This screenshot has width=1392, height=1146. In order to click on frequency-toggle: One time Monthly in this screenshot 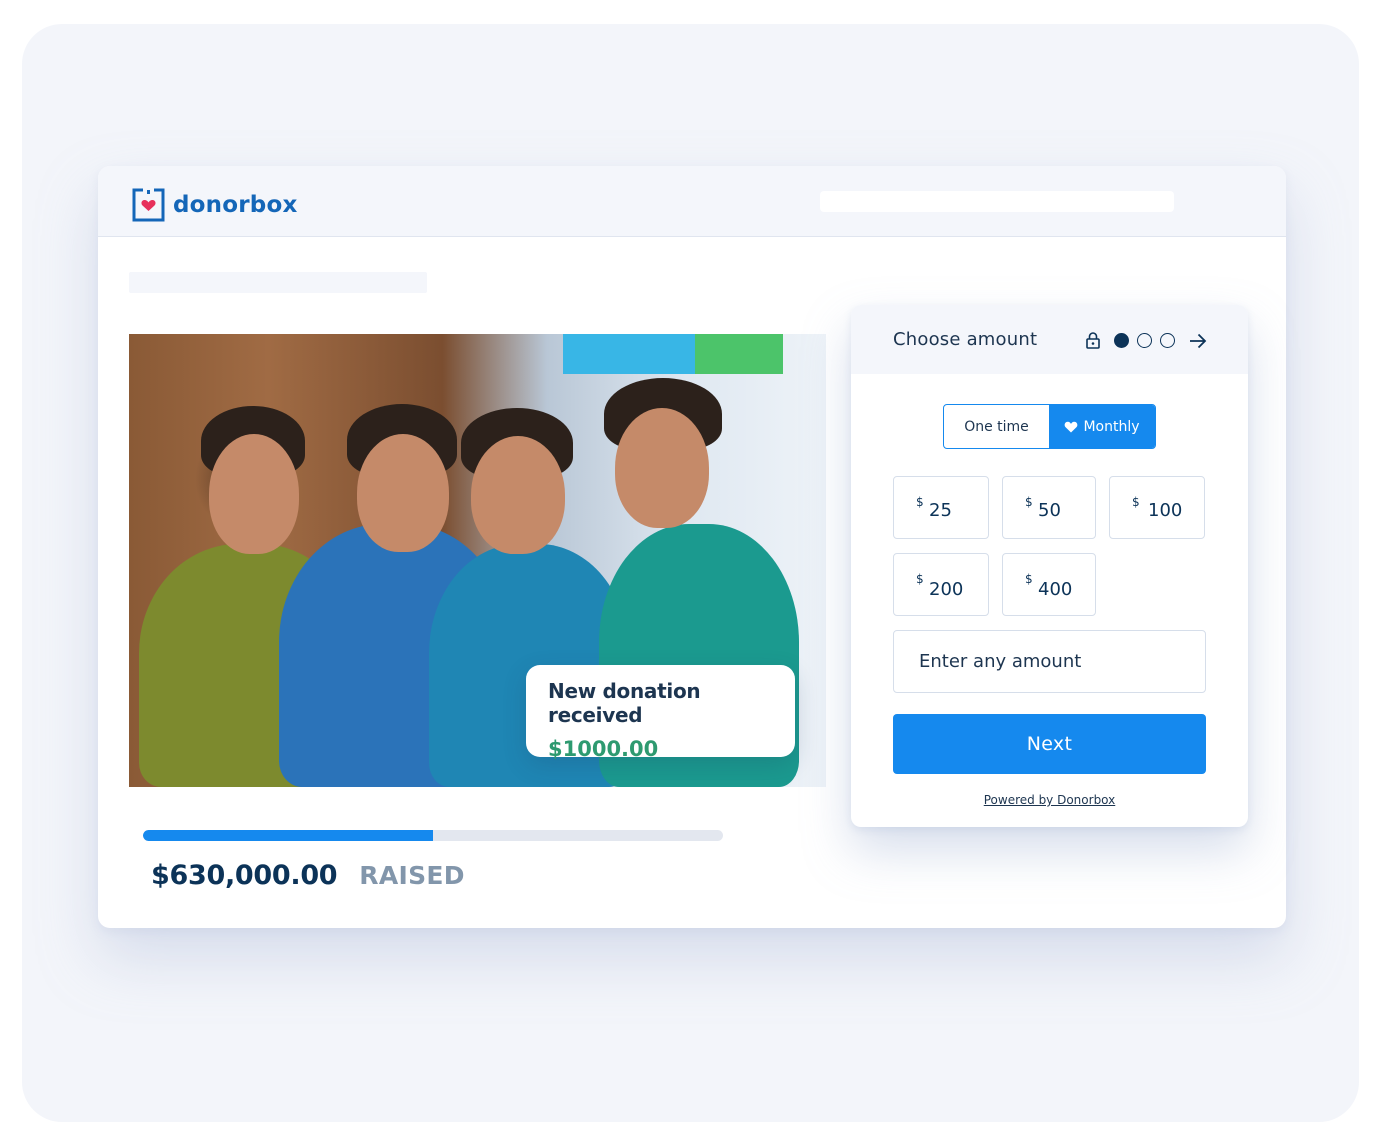, I will do `click(1049, 426)`.